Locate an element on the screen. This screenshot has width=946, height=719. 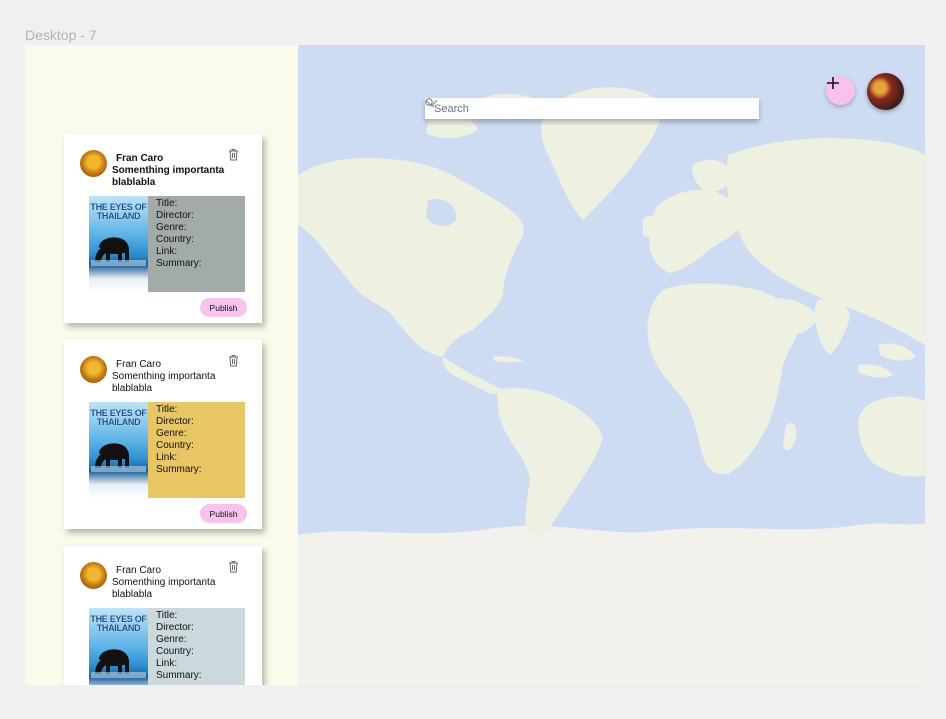
user-avatar is located at coordinates (885, 91).